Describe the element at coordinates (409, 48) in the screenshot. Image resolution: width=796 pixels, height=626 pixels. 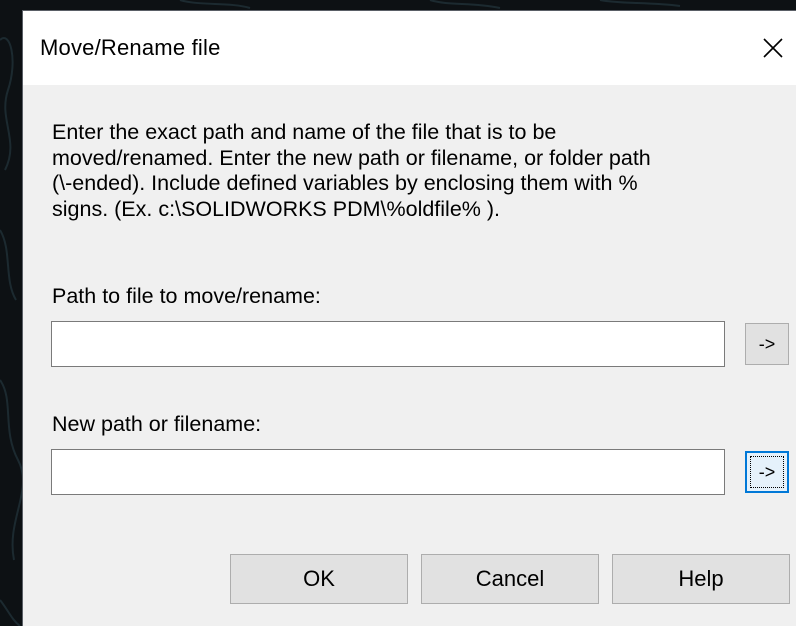
I see `dialog-titlebar: Move/Rename file` at that location.